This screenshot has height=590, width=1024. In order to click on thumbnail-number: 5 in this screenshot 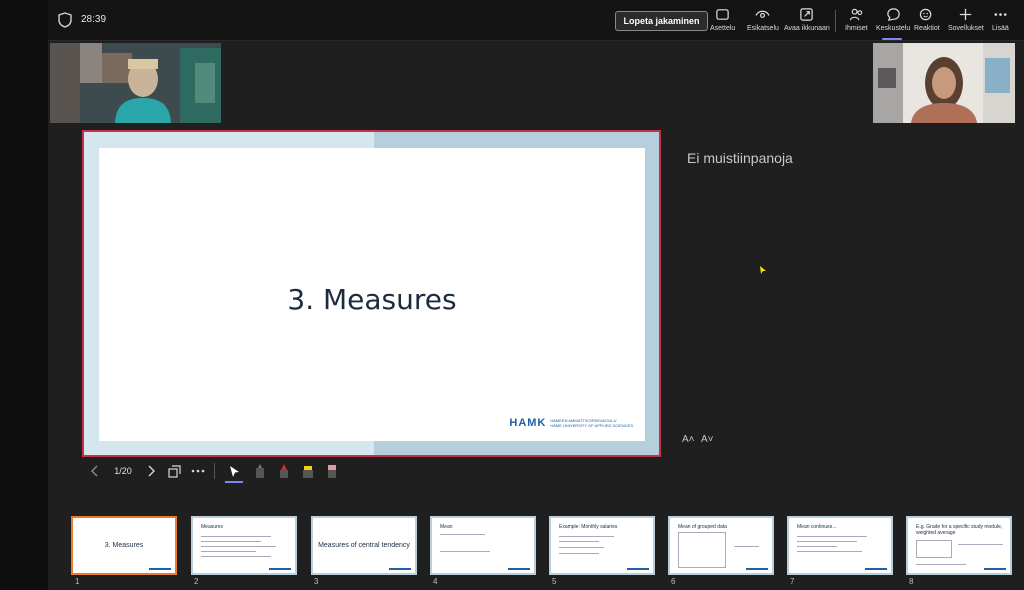, I will do `click(554, 581)`.